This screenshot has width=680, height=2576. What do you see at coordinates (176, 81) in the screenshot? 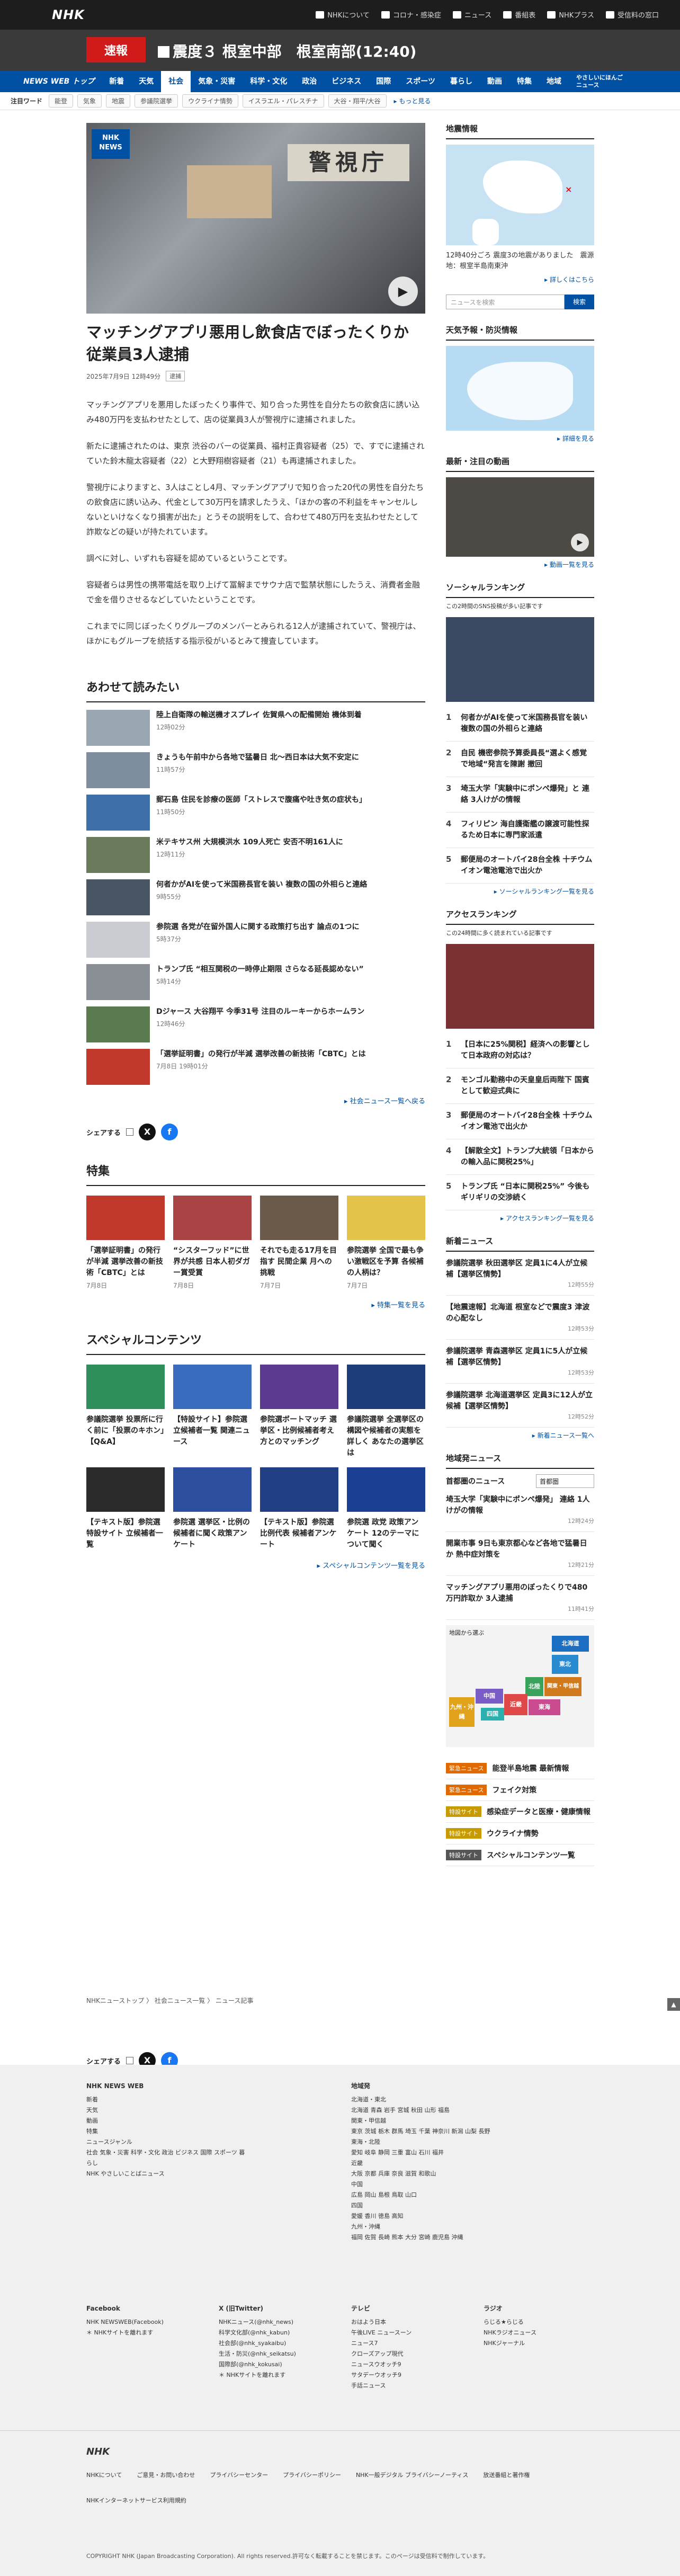
I see `nav-item-society: 社会` at bounding box center [176, 81].